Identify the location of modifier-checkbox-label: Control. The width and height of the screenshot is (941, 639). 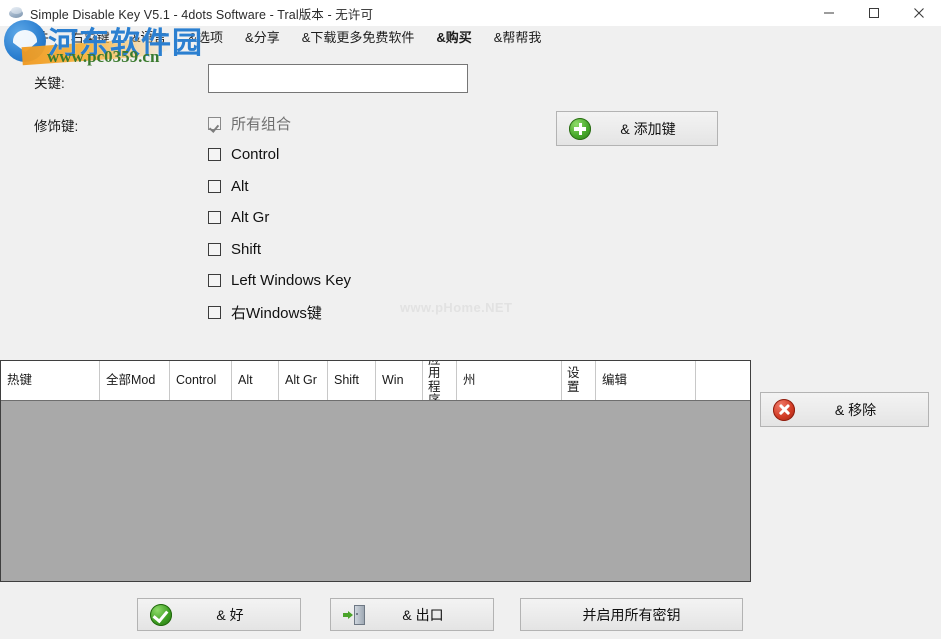
(255, 154).